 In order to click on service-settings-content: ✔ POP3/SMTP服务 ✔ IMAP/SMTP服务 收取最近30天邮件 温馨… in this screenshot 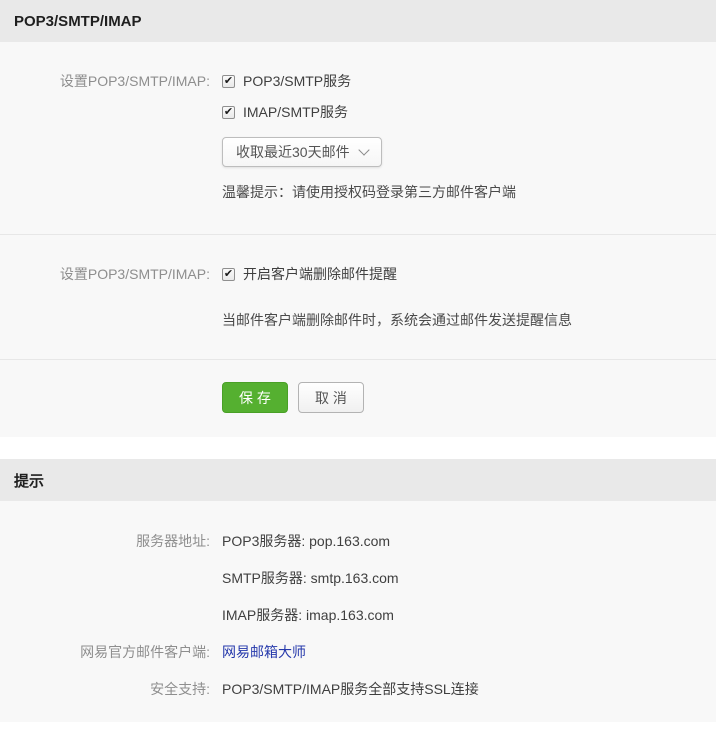, I will do `click(369, 137)`.